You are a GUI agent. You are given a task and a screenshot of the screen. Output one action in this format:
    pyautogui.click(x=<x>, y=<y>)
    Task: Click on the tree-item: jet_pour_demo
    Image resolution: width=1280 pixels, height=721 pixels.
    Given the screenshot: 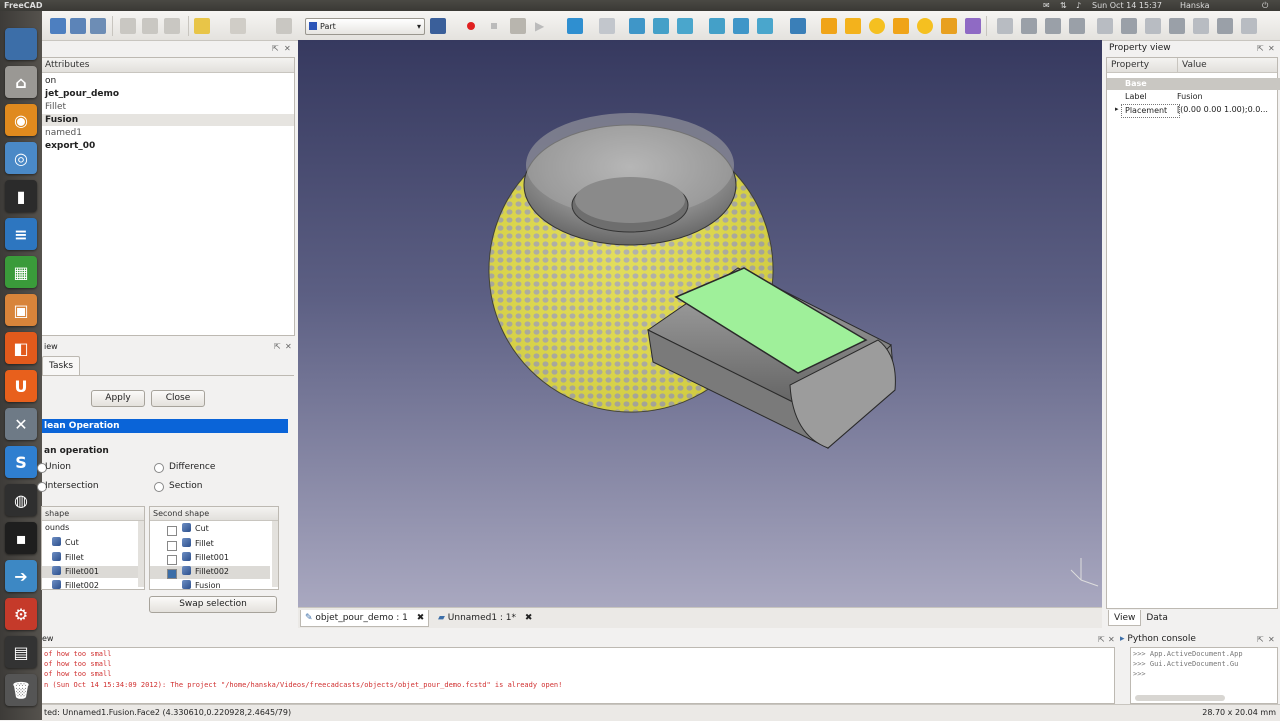 What is the action you would take?
    pyautogui.click(x=82, y=94)
    